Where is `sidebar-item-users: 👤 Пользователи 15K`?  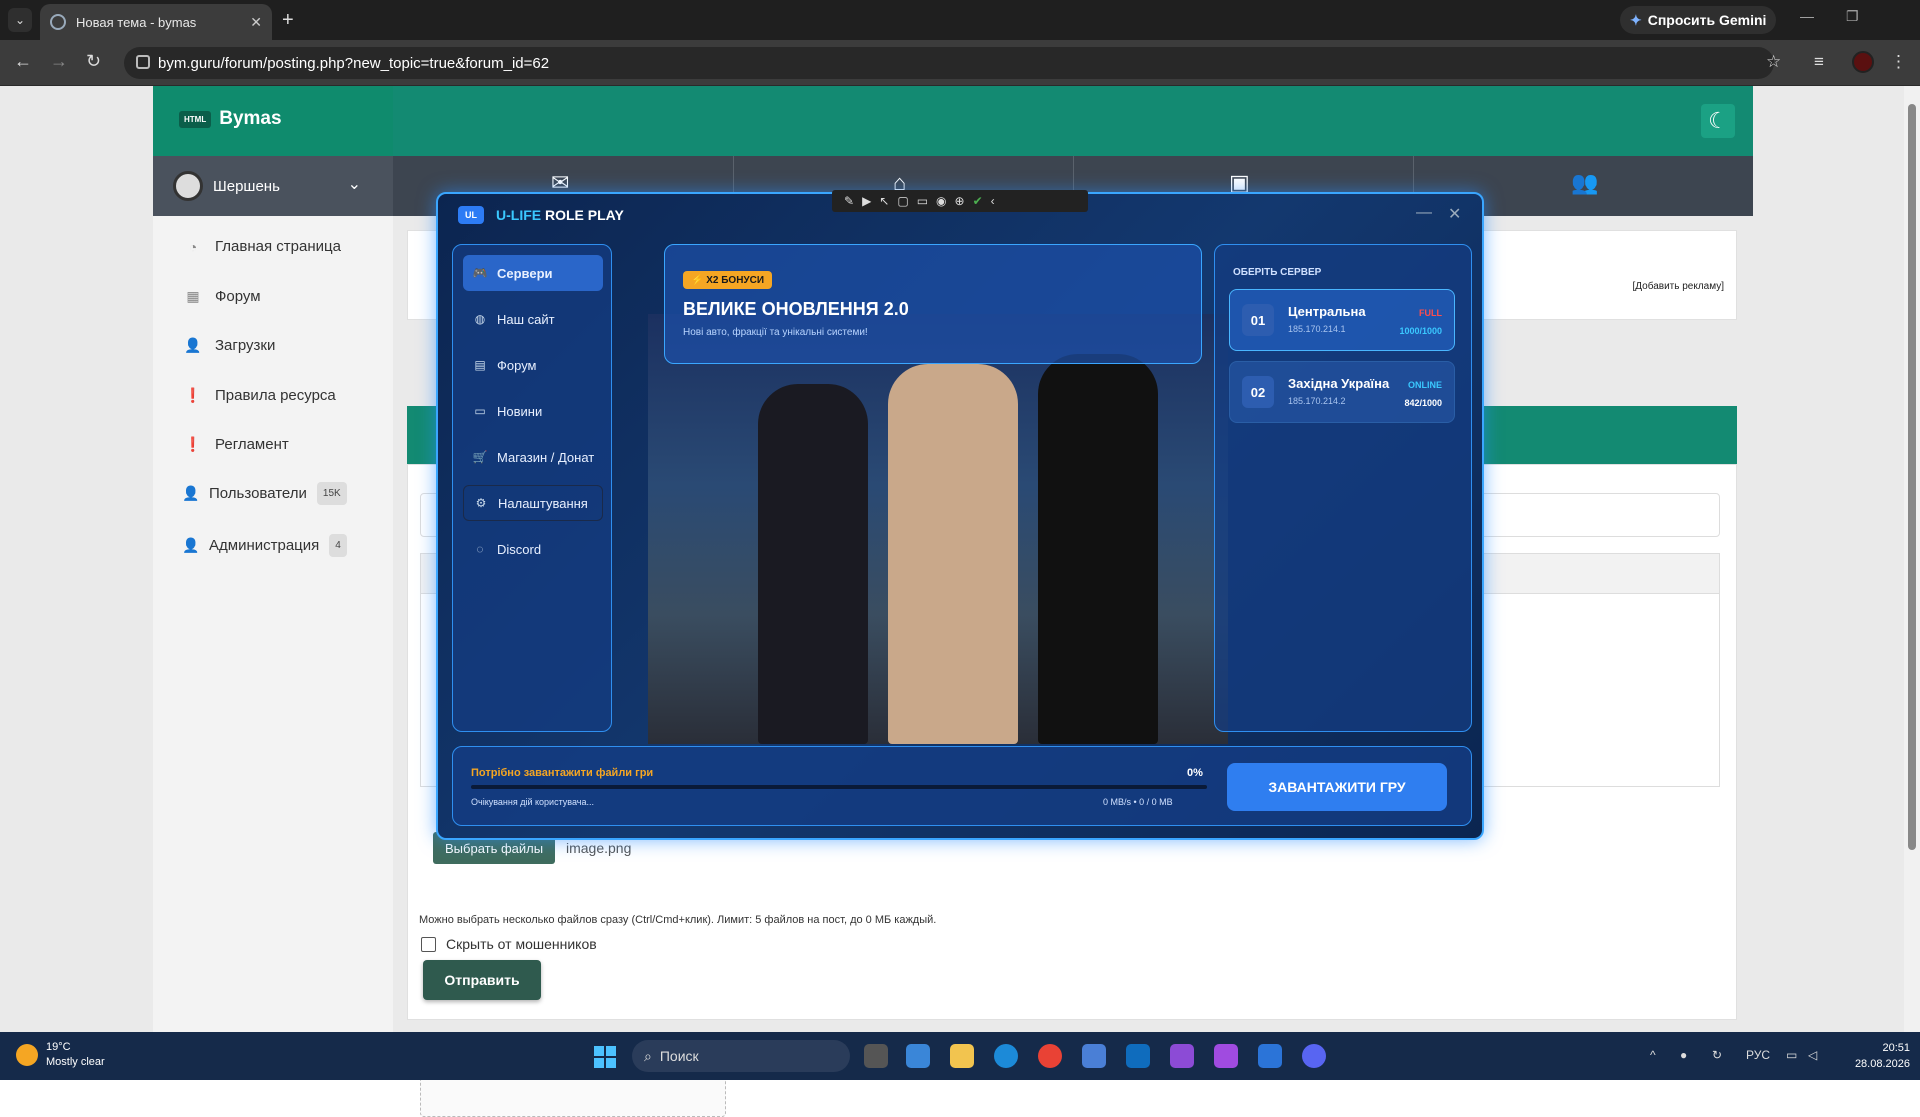 sidebar-item-users: 👤 Пользователи 15K is located at coordinates (264, 493).